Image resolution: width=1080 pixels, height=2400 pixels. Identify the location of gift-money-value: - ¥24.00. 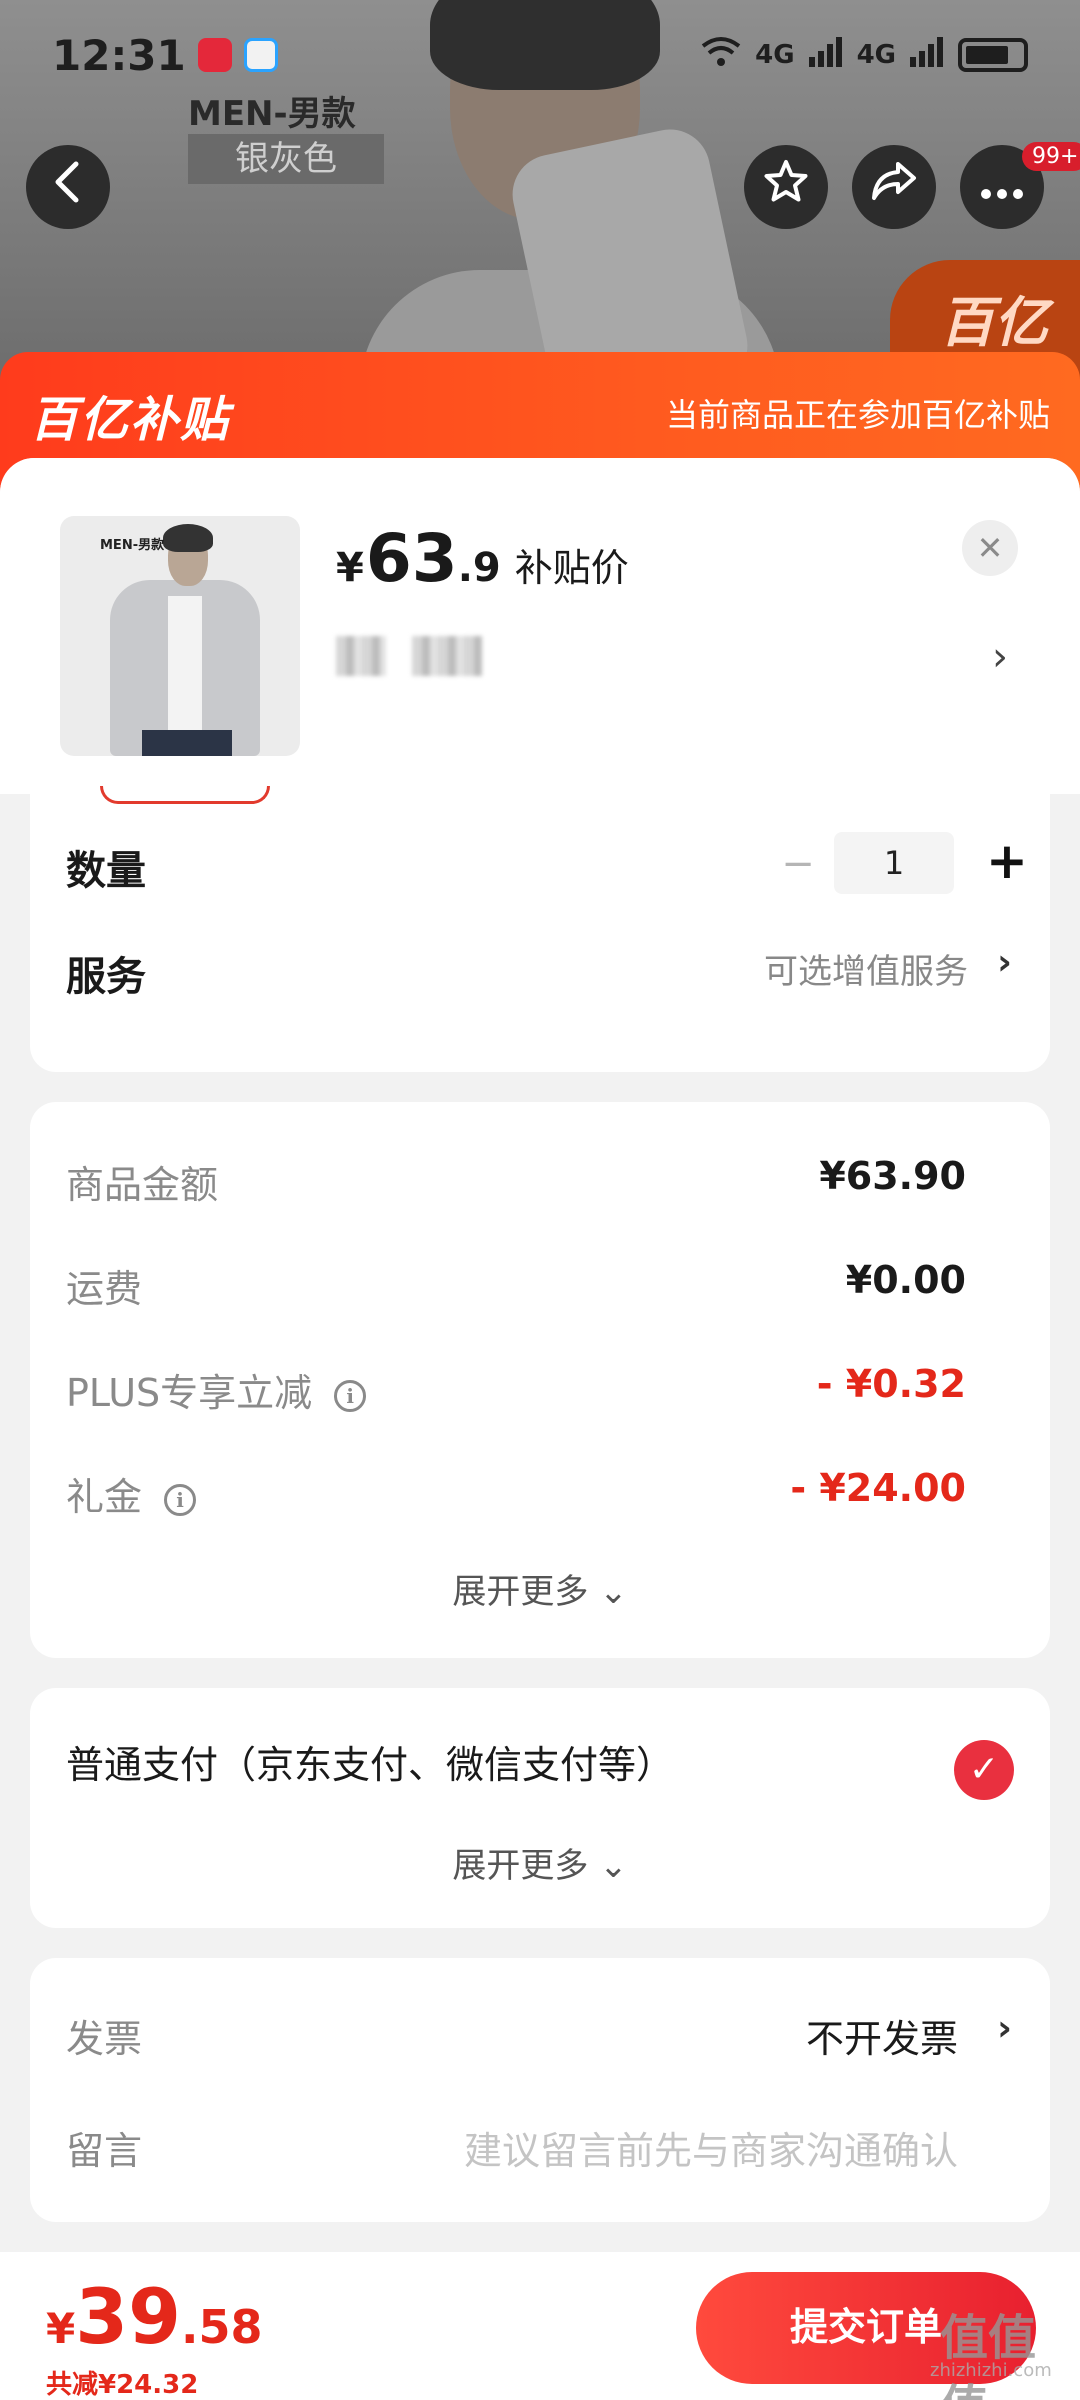
(878, 1488).